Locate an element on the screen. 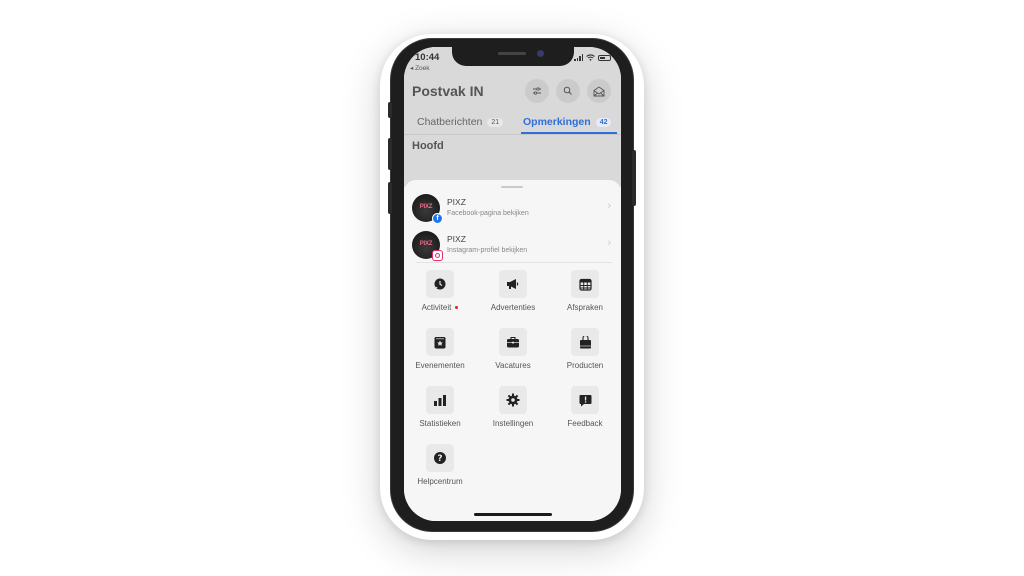 This screenshot has width=1024, height=576. menu-item-advertenties: Advertenties is located at coordinates (513, 297).